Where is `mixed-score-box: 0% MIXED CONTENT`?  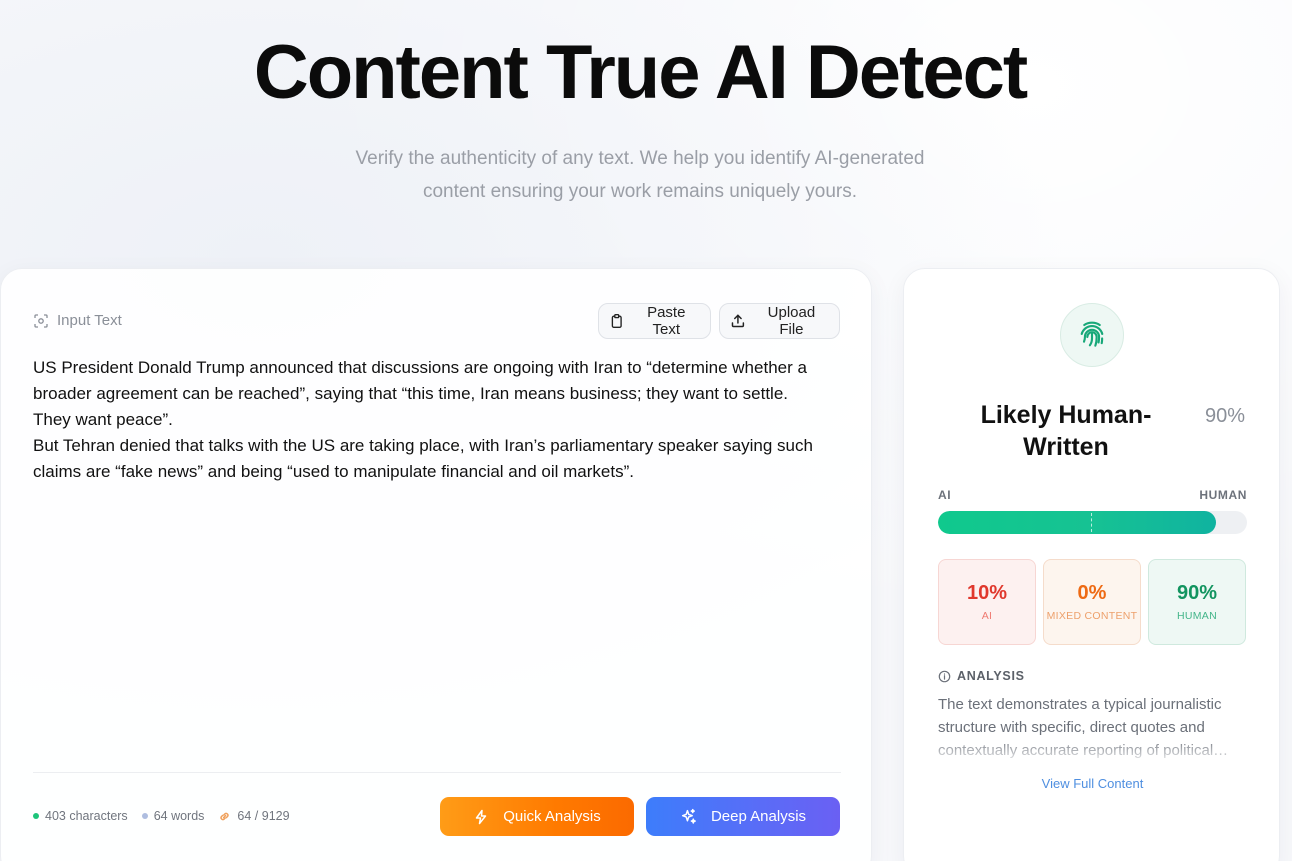
mixed-score-box: 0% MIXED CONTENT is located at coordinates (1092, 602).